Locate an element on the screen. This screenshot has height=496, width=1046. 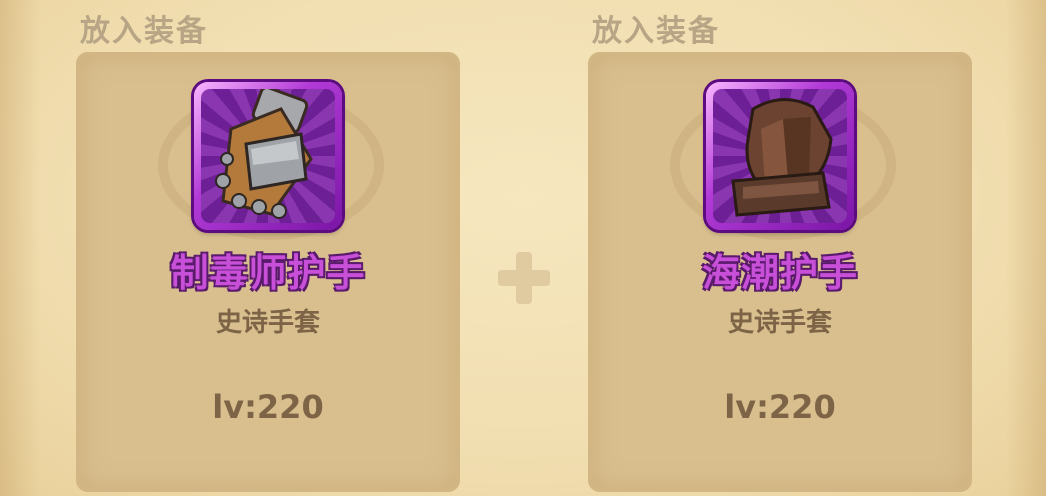
leather-glove-icon is located at coordinates (782, 157).